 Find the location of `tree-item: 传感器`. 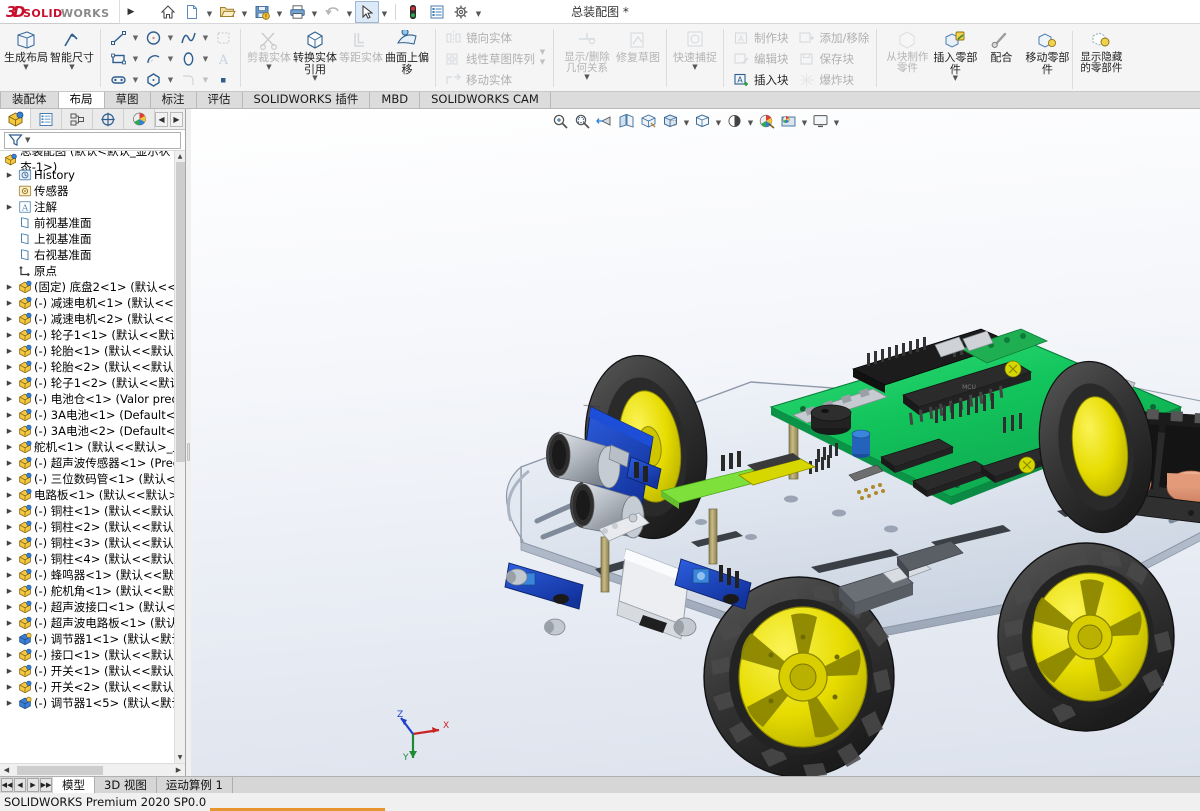

tree-item: 传感器 is located at coordinates (92, 191).